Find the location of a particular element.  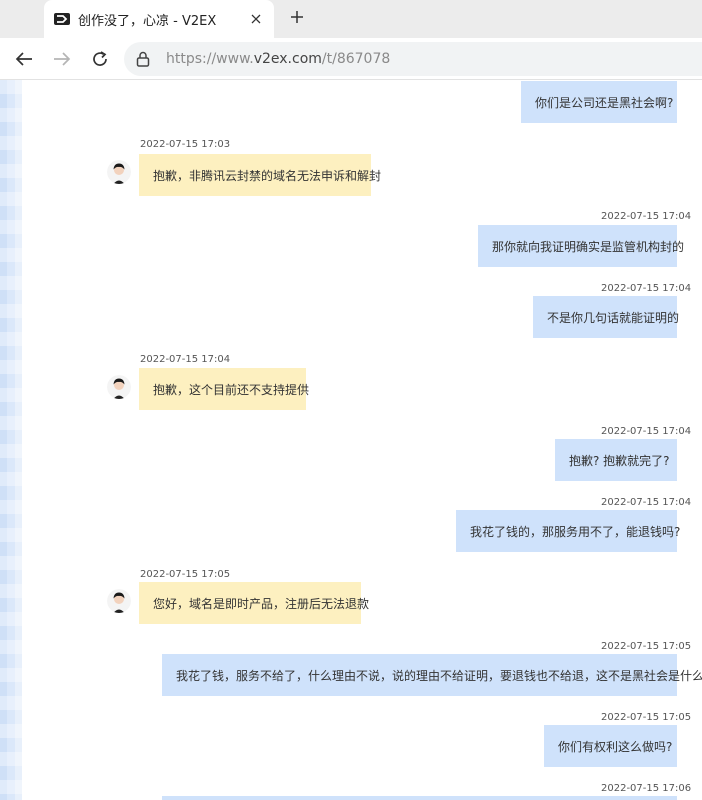

service-message-bubble: 抱歉，非腾讯云封禁的域名无法申诉和解封 is located at coordinates (260, 175).